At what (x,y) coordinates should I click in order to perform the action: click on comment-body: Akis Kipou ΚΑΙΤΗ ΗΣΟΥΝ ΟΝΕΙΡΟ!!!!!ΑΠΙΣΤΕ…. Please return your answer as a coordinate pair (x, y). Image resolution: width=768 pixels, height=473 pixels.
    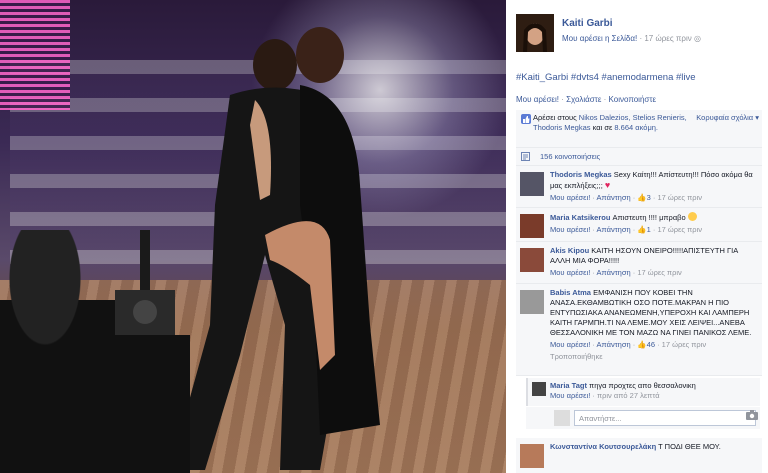
    Looking at the image, I should click on (654, 262).